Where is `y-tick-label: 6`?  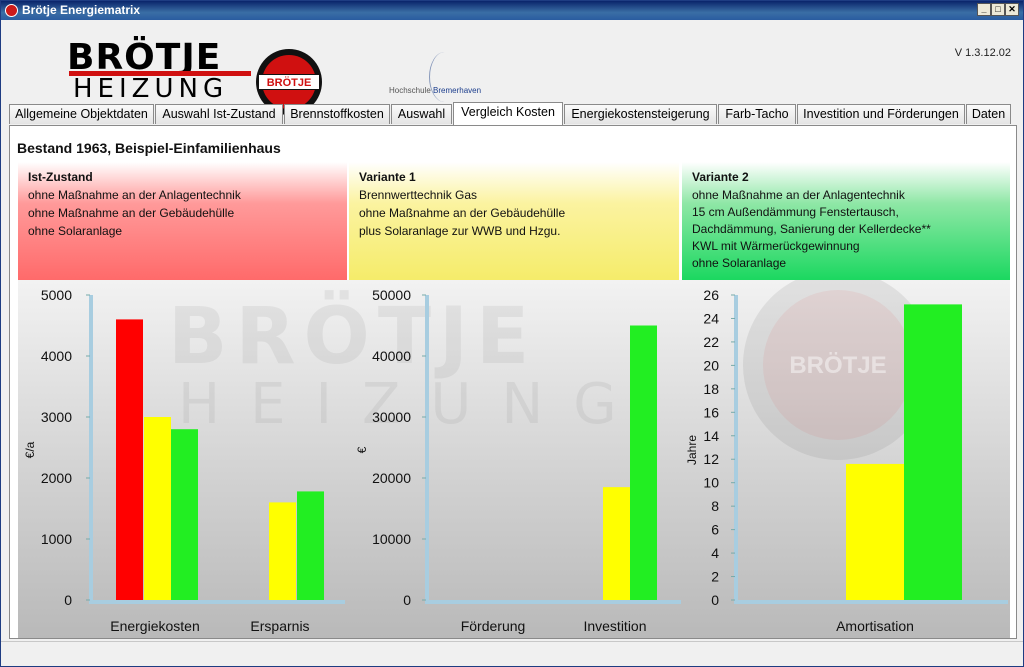 y-tick-label: 6 is located at coordinates (715, 530).